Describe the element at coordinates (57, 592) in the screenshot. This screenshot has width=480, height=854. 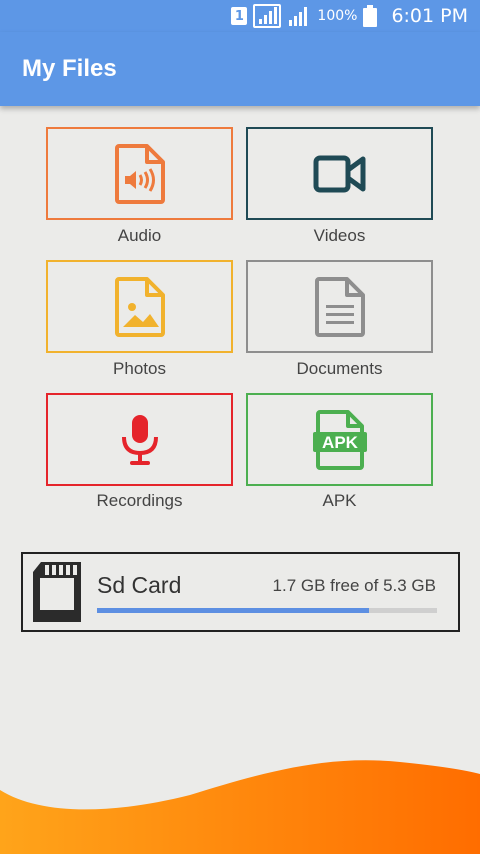
I see `sd-card-icon` at that location.